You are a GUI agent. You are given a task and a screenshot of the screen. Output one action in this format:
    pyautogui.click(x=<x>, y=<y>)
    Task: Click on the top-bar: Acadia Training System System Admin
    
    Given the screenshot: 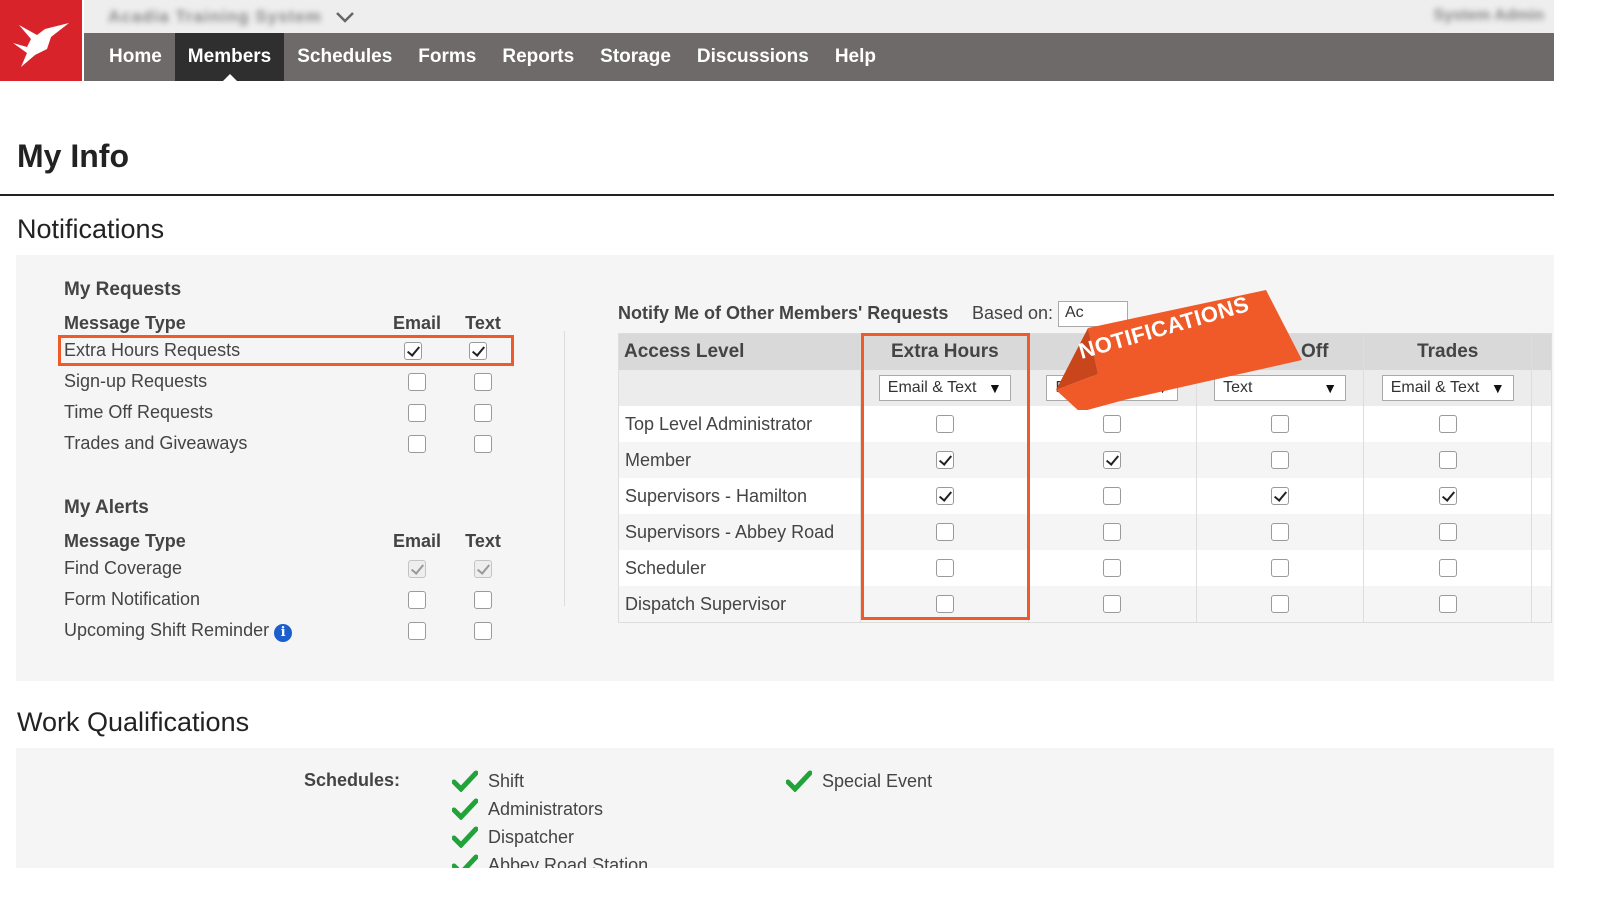 What is the action you would take?
    pyautogui.click(x=819, y=16)
    